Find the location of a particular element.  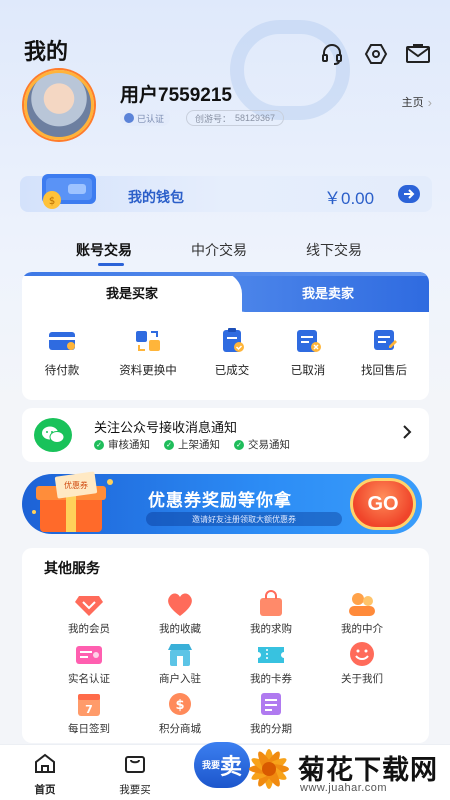

shop-icon is located at coordinates (180, 654).